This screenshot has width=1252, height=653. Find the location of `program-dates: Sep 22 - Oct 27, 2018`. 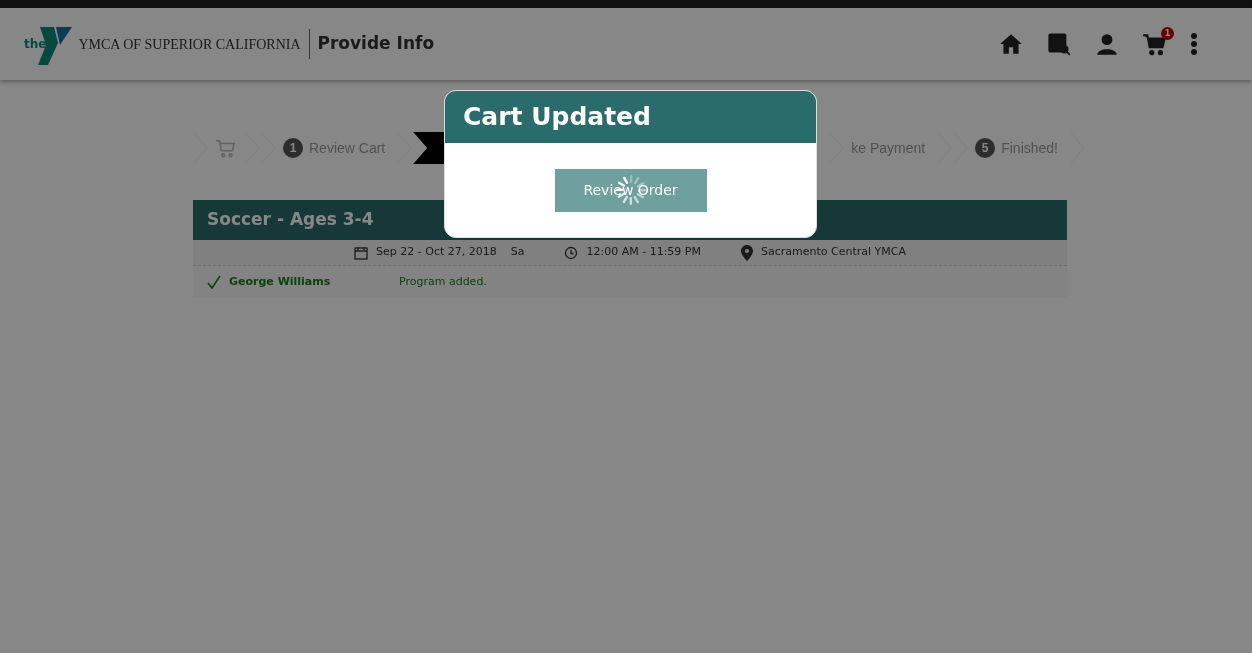

program-dates: Sep 22 - Oct 27, 2018 is located at coordinates (436, 252).